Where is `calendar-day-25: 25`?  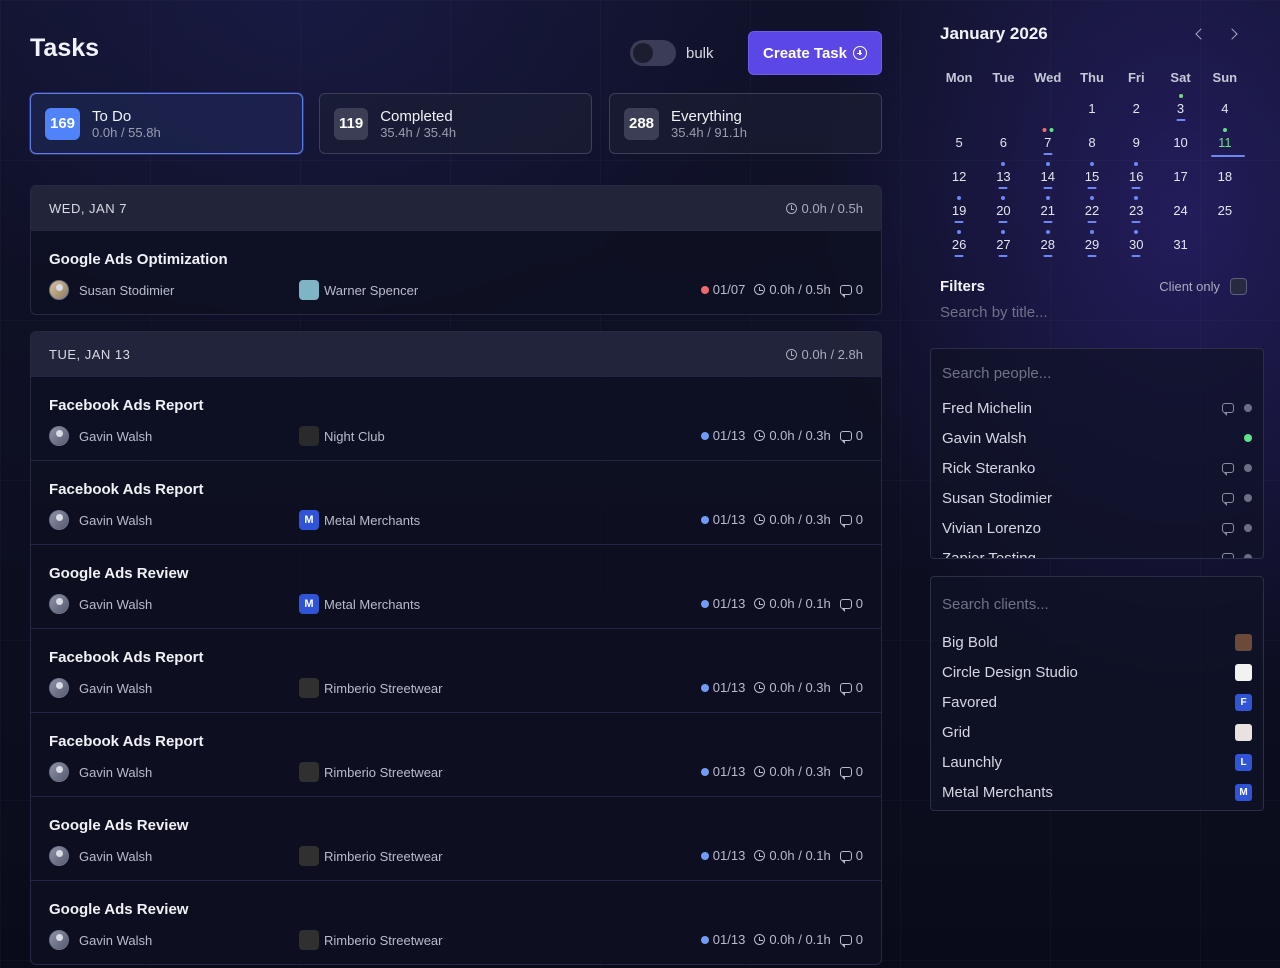 calendar-day-25: 25 is located at coordinates (1225, 210).